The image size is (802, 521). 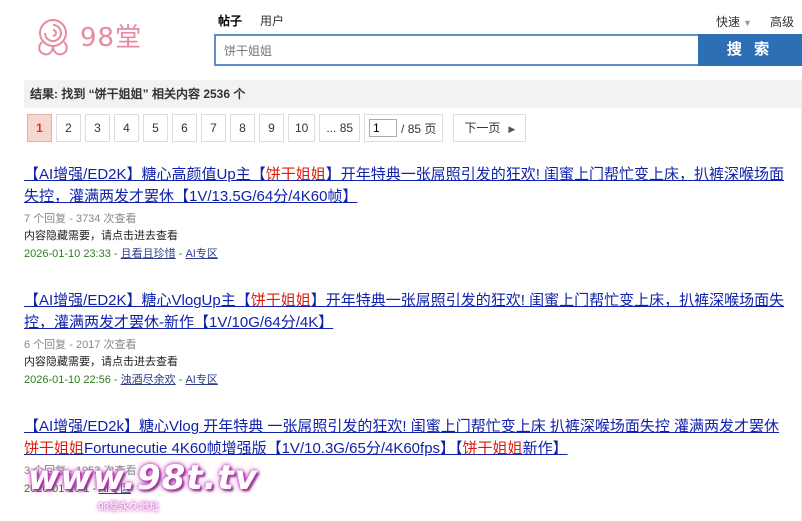 What do you see at coordinates (728, 22) in the screenshot?
I see `quick-link-label: 快速` at bounding box center [728, 22].